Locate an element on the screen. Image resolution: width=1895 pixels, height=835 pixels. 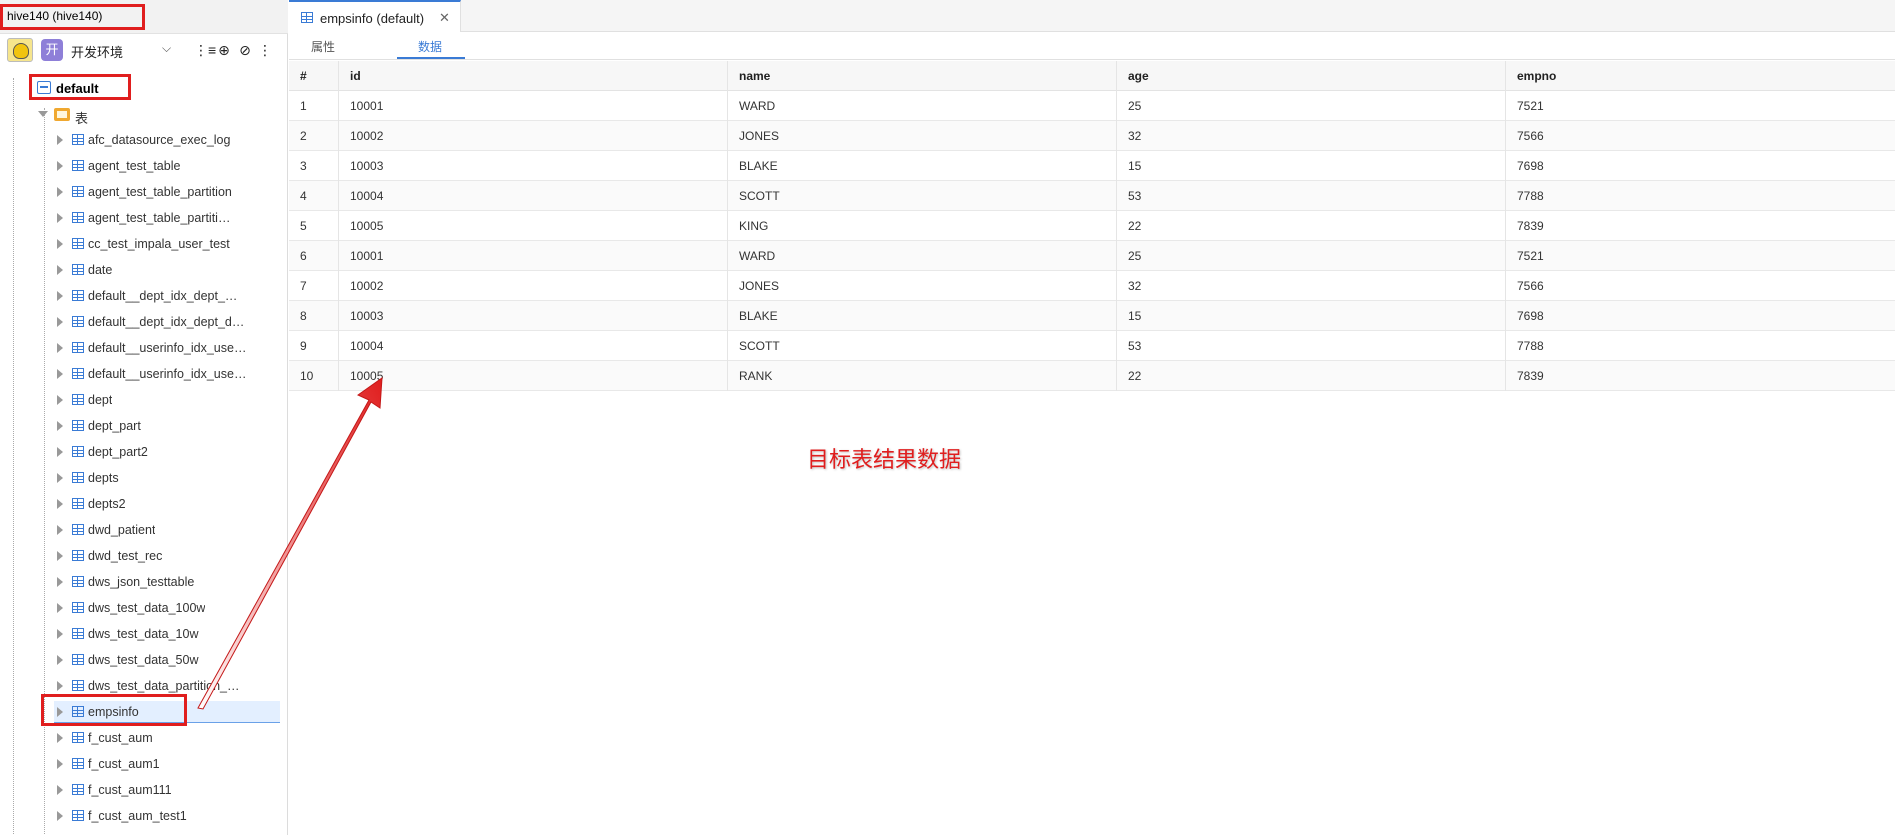
table-row: 6 10001 WARD 25 7521 is located at coordinates (1092, 256).